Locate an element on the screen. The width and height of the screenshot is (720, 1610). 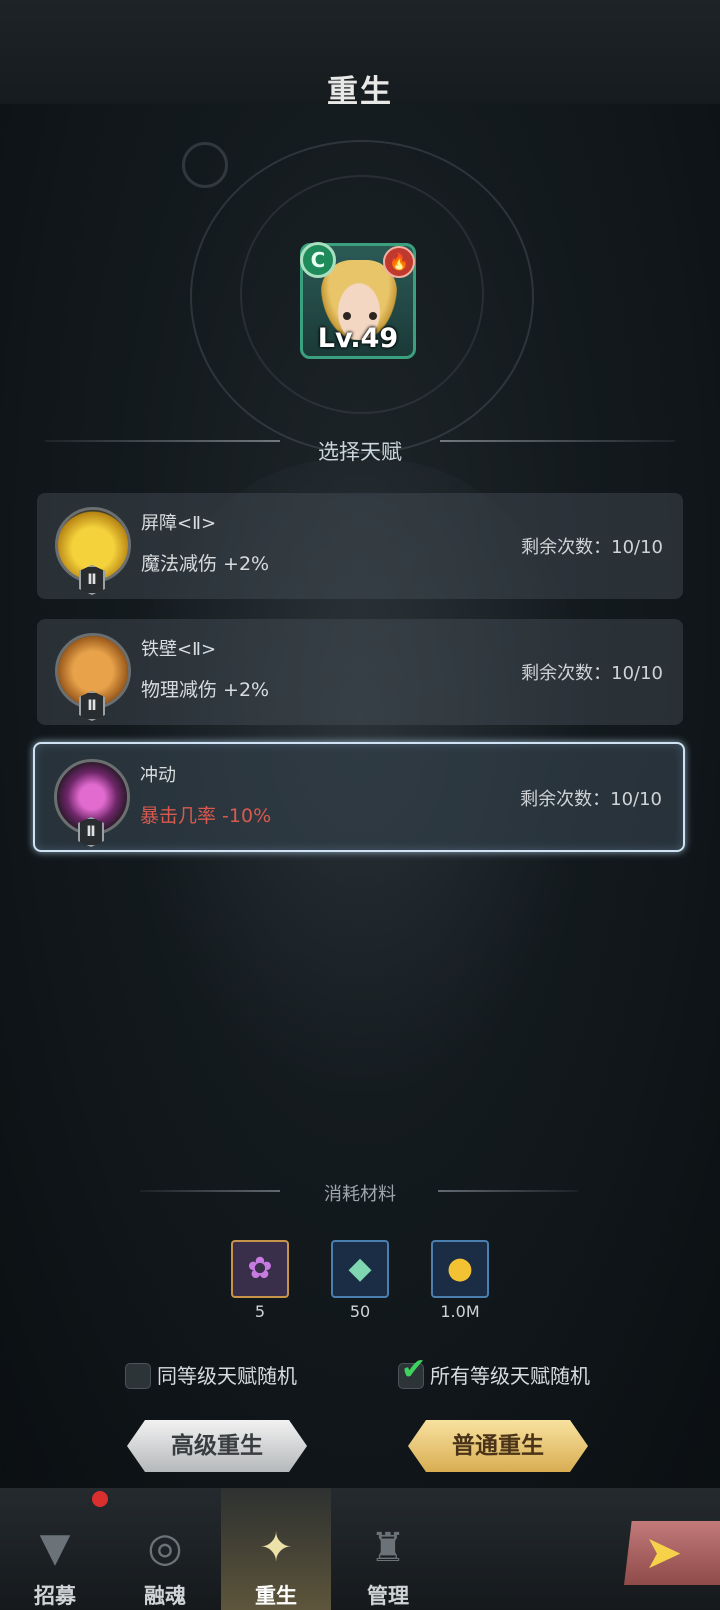
option-all-level-random: ✔ 所有等级天赋随机 is located at coordinates (494, 1371).